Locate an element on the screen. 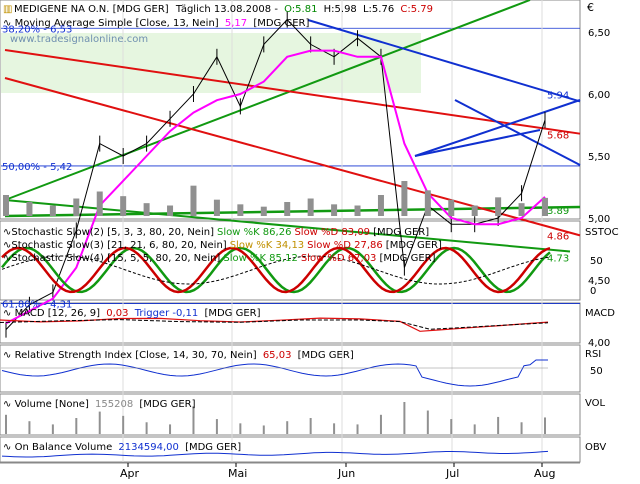 The image size is (640, 484). value-tag-3: 4.73 is located at coordinates (558, 258).